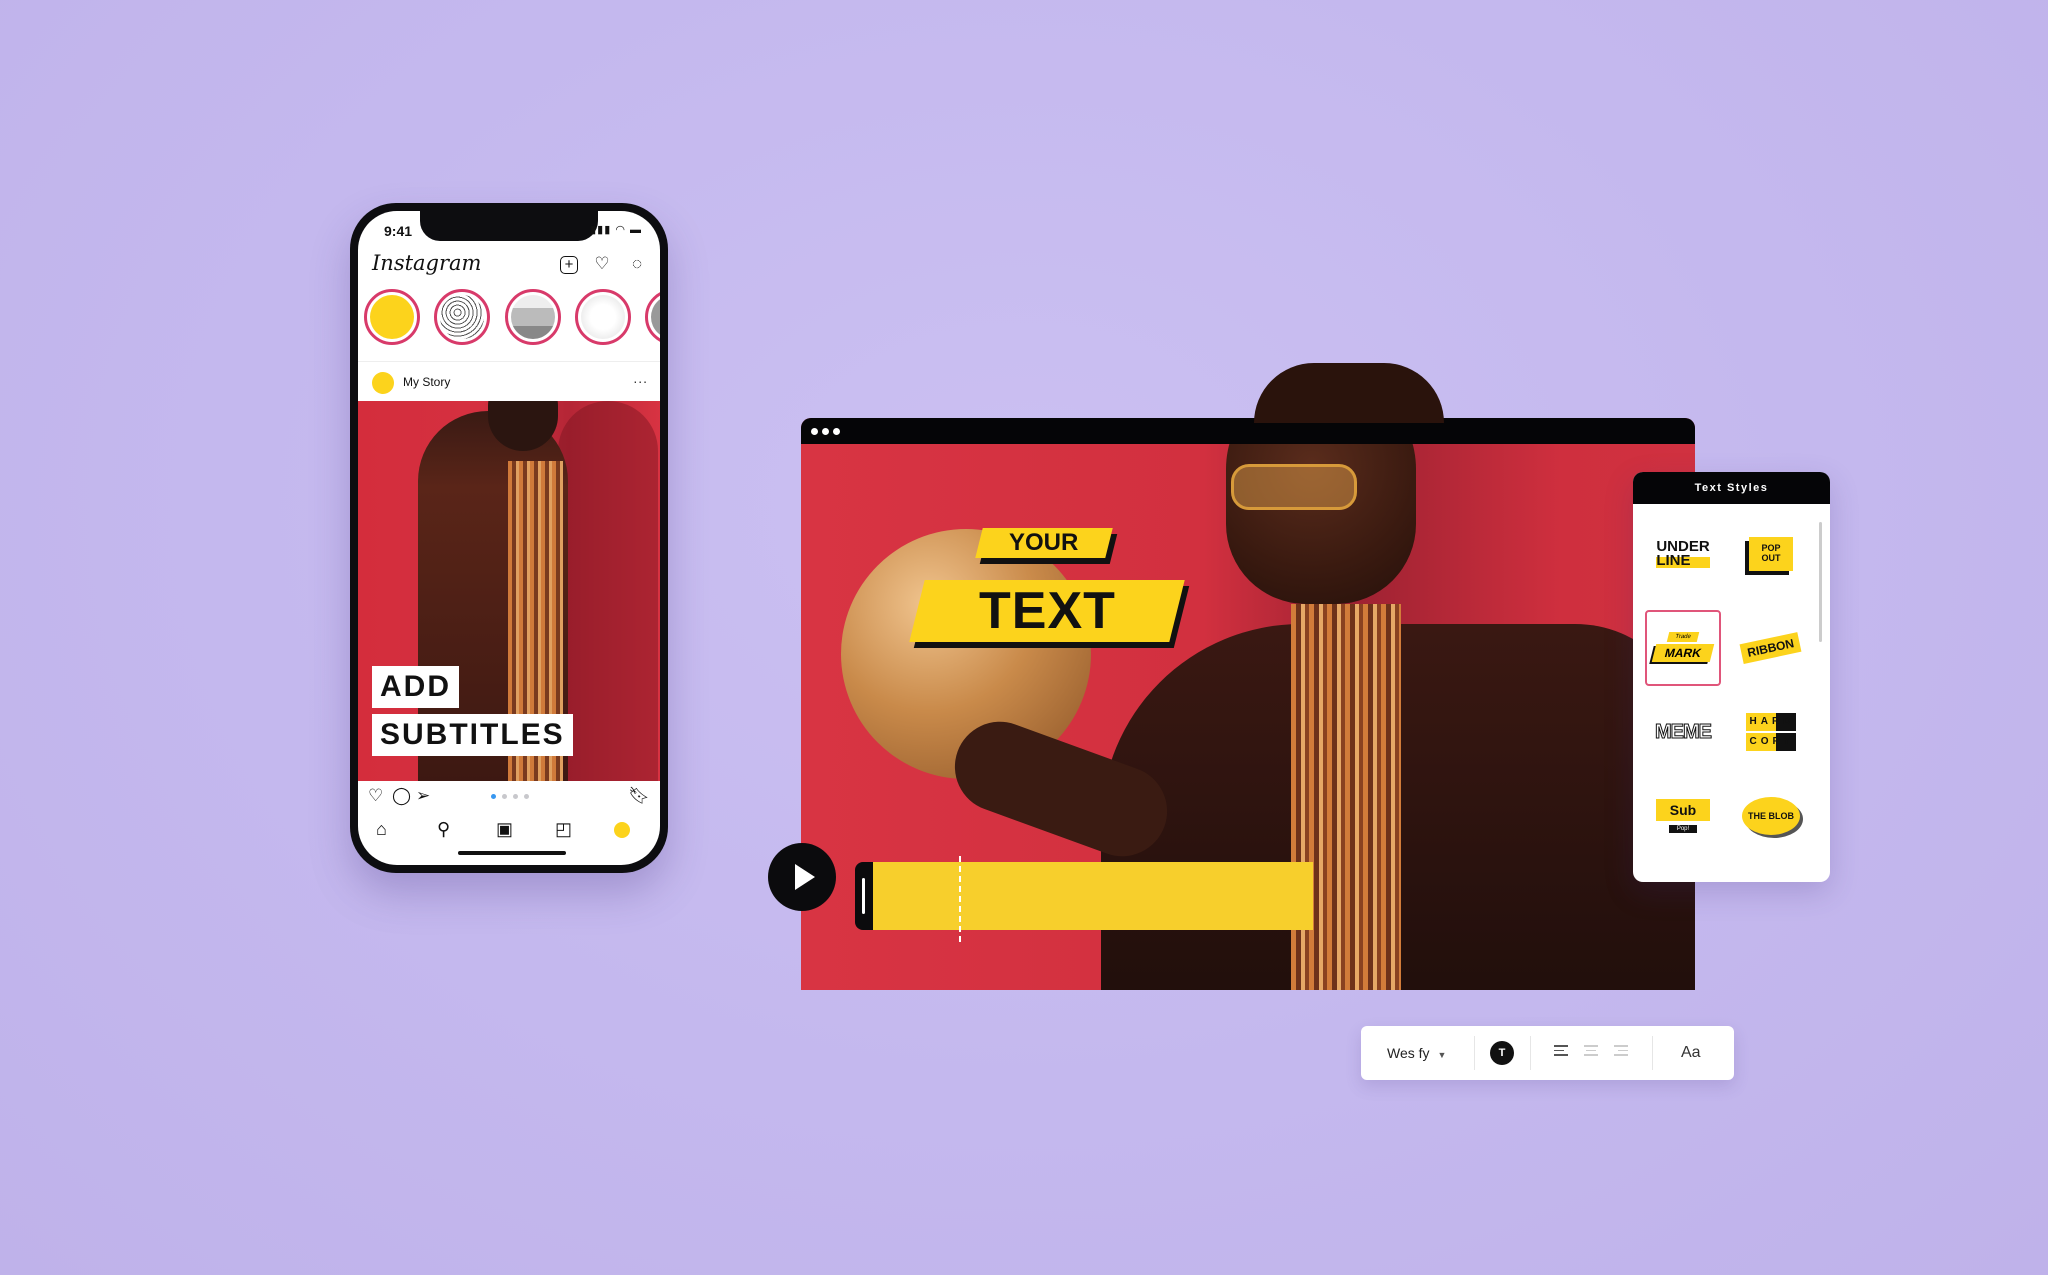  I want to click on style-the-blob: THE BLOB, so click(1771, 816).